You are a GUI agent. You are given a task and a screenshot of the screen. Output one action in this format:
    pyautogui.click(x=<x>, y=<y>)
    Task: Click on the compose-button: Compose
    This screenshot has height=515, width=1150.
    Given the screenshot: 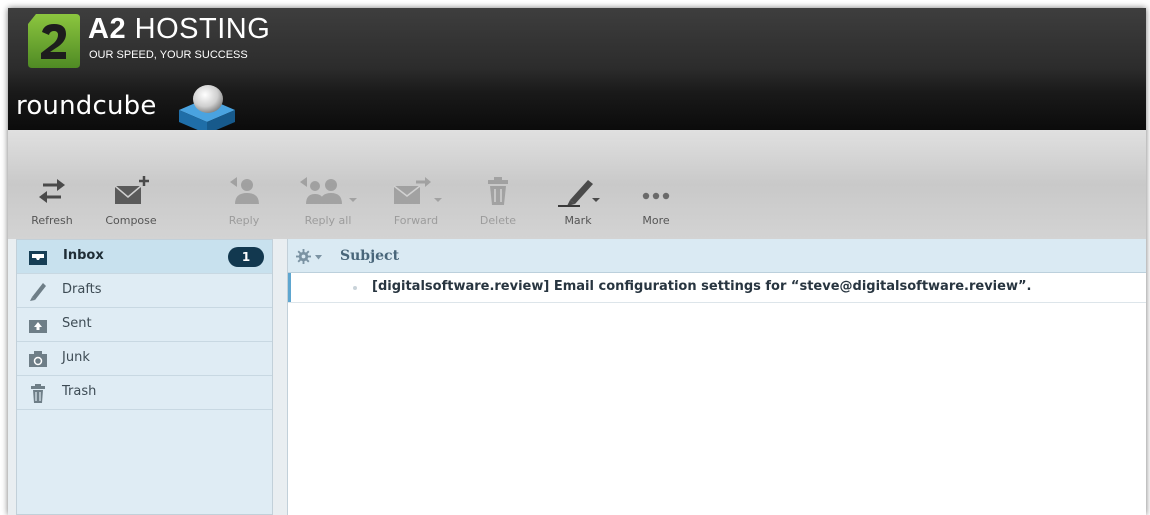 What is the action you would take?
    pyautogui.click(x=131, y=203)
    